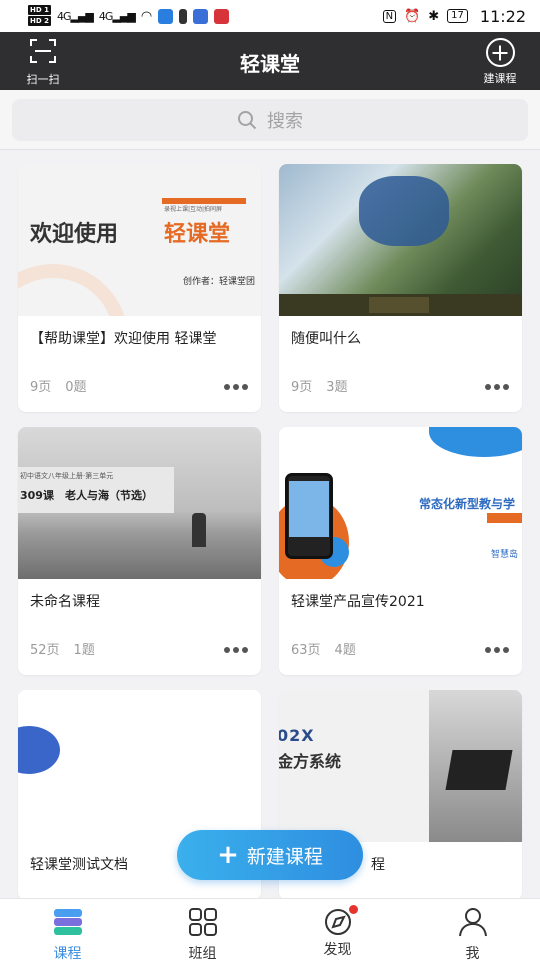 The height and width of the screenshot is (960, 540). I want to click on wifi-icon: ◠, so click(146, 16).